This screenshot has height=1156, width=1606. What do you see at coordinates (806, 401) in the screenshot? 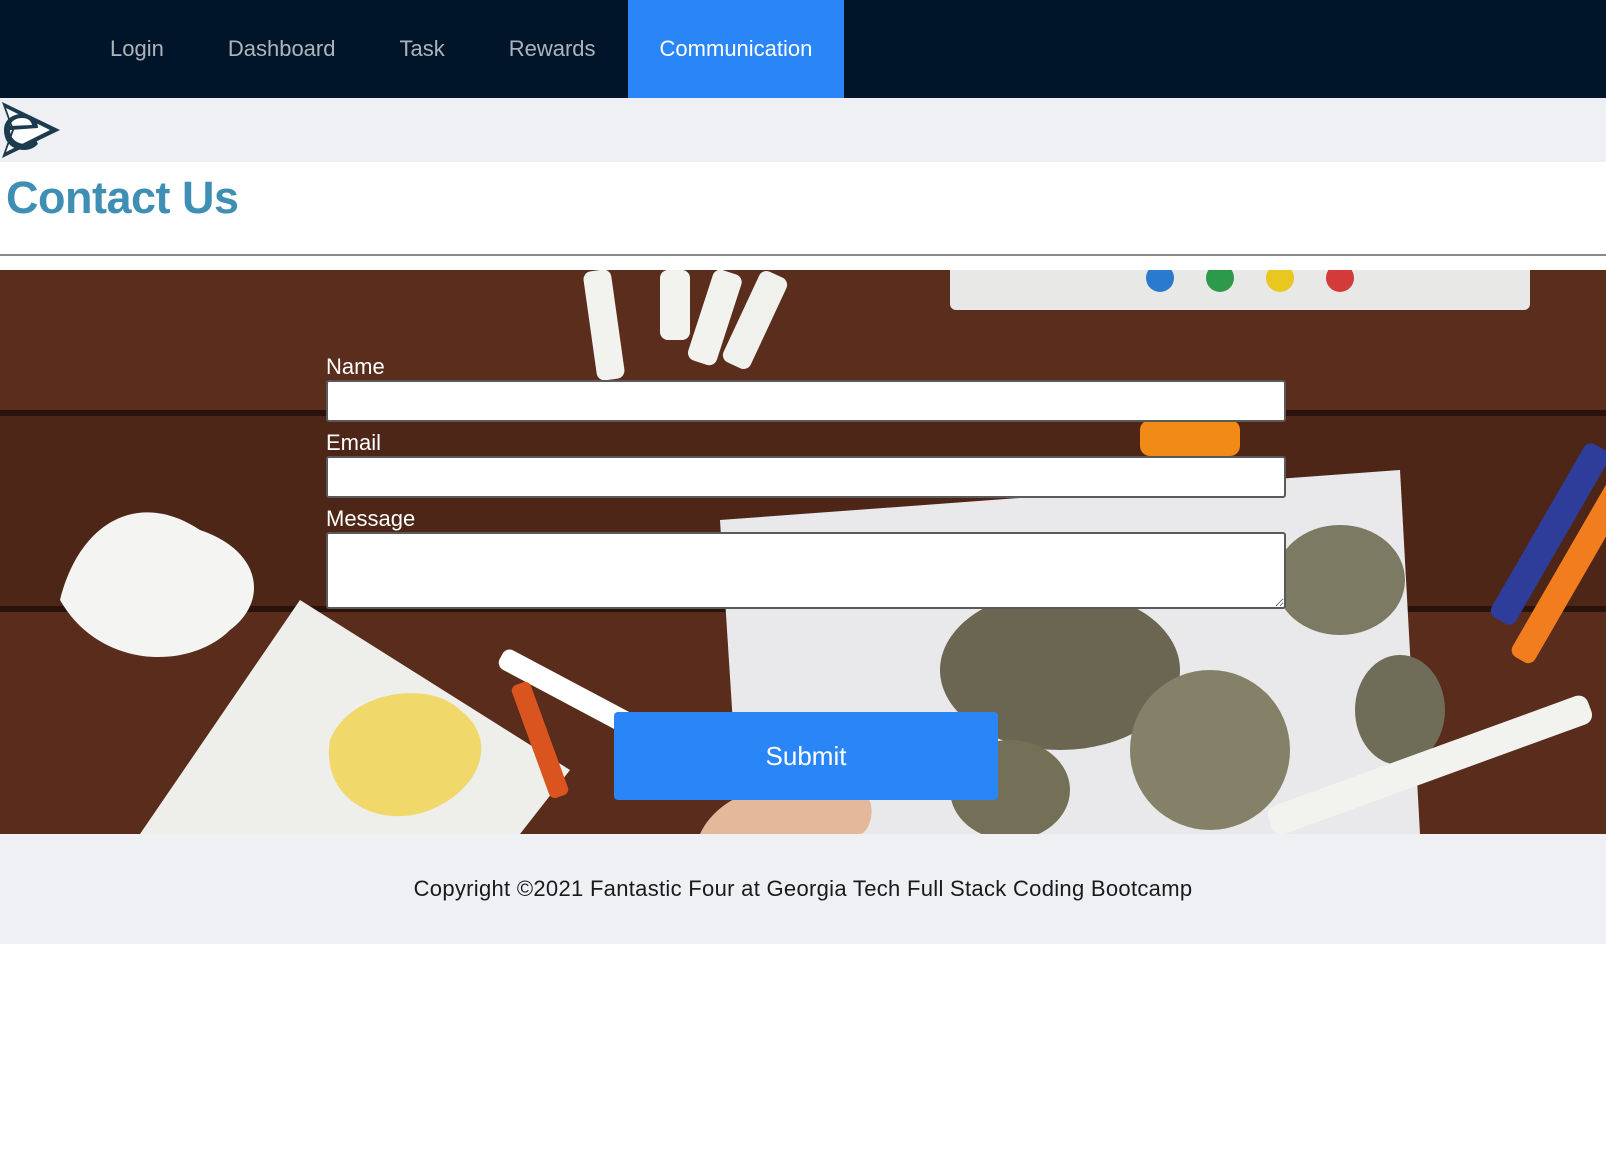
I see `name-field` at bounding box center [806, 401].